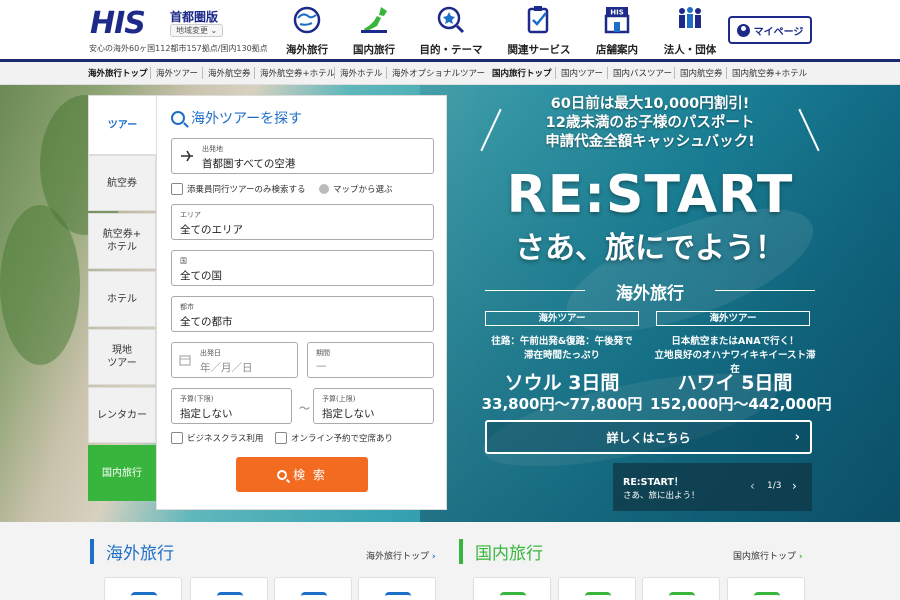  I want to click on mypage-button: マイページ, so click(770, 30).